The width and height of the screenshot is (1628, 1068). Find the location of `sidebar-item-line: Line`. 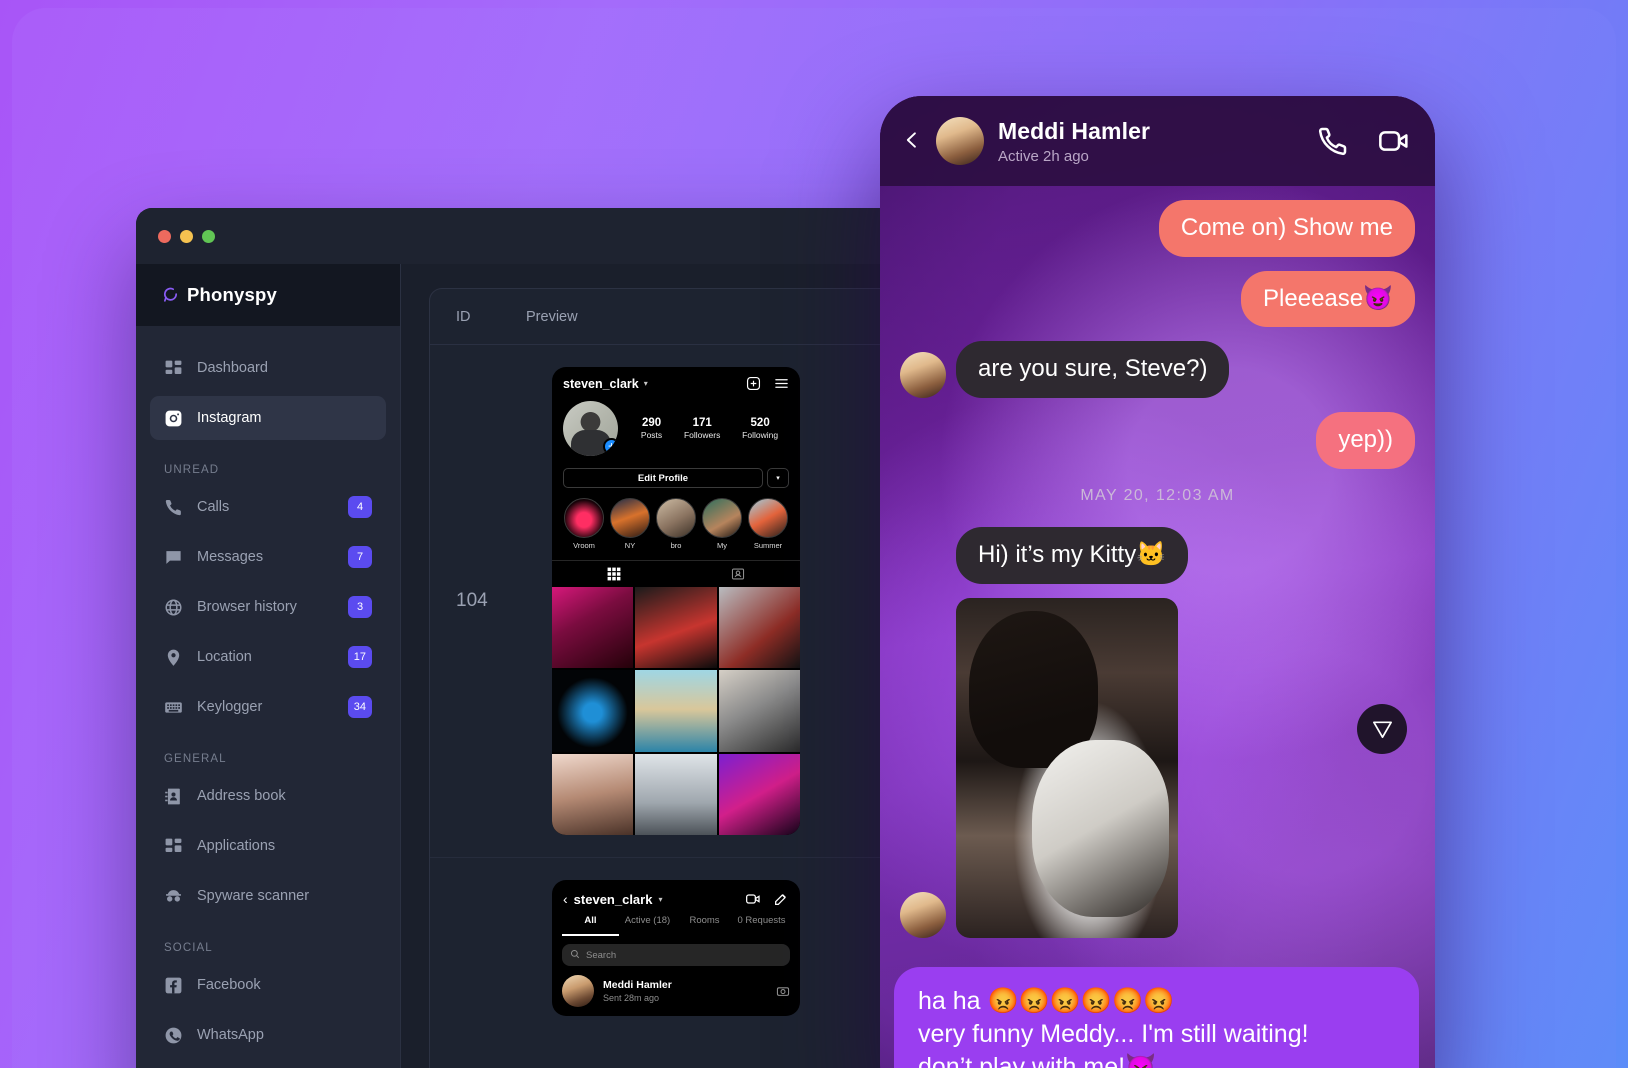

sidebar-item-line: Line is located at coordinates (268, 1065).